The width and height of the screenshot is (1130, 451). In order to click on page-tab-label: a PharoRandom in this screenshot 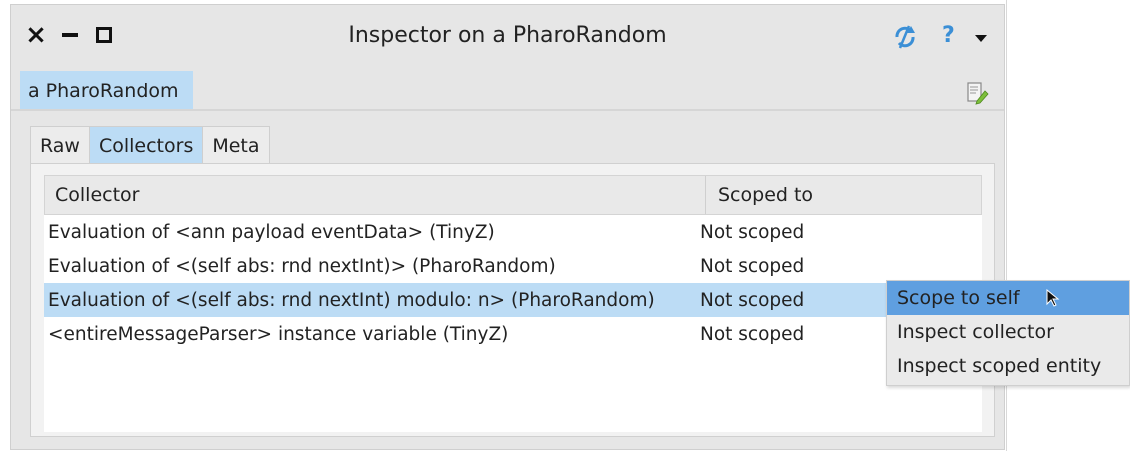, I will do `click(103, 91)`.